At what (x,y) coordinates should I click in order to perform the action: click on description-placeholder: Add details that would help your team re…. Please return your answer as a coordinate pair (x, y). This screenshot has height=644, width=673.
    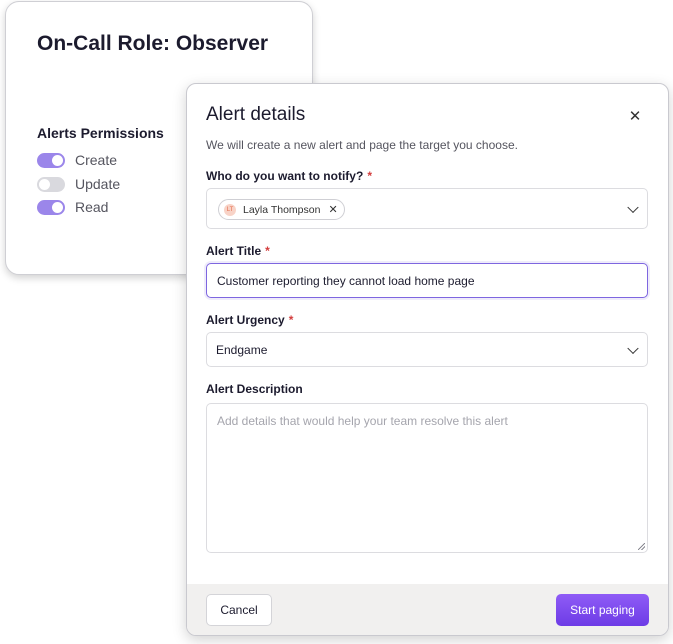
    Looking at the image, I should click on (362, 421).